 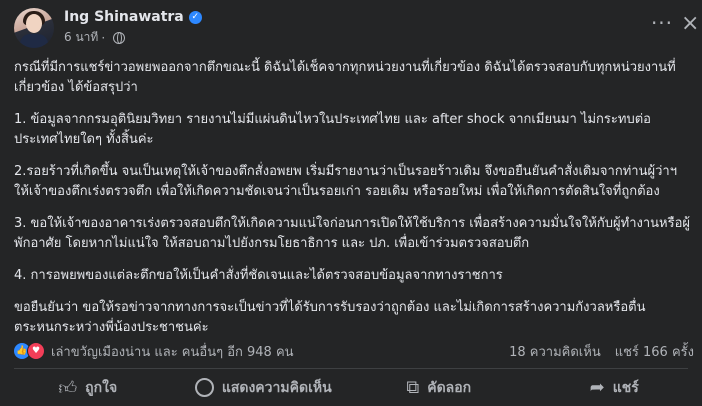 I want to click on shares-count: แชร์ 166 ครั้ง, so click(x=654, y=351).